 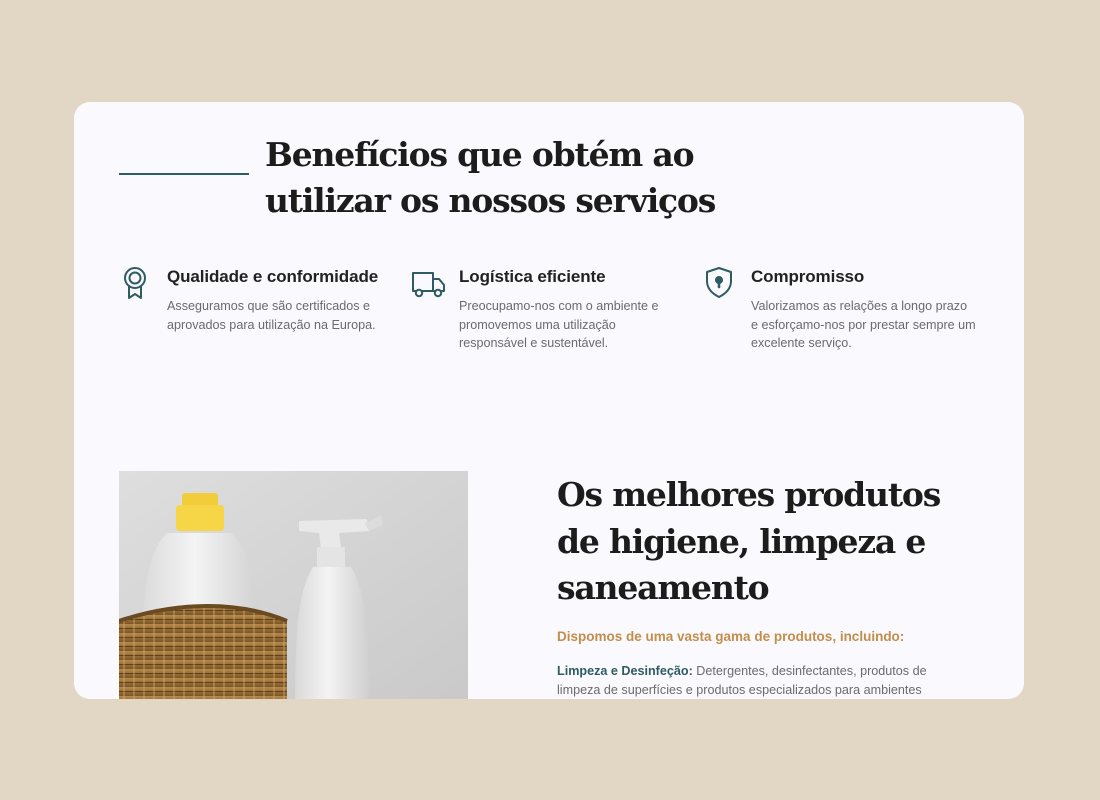 What do you see at coordinates (808, 276) in the screenshot?
I see `feature-title: Compromisso` at bounding box center [808, 276].